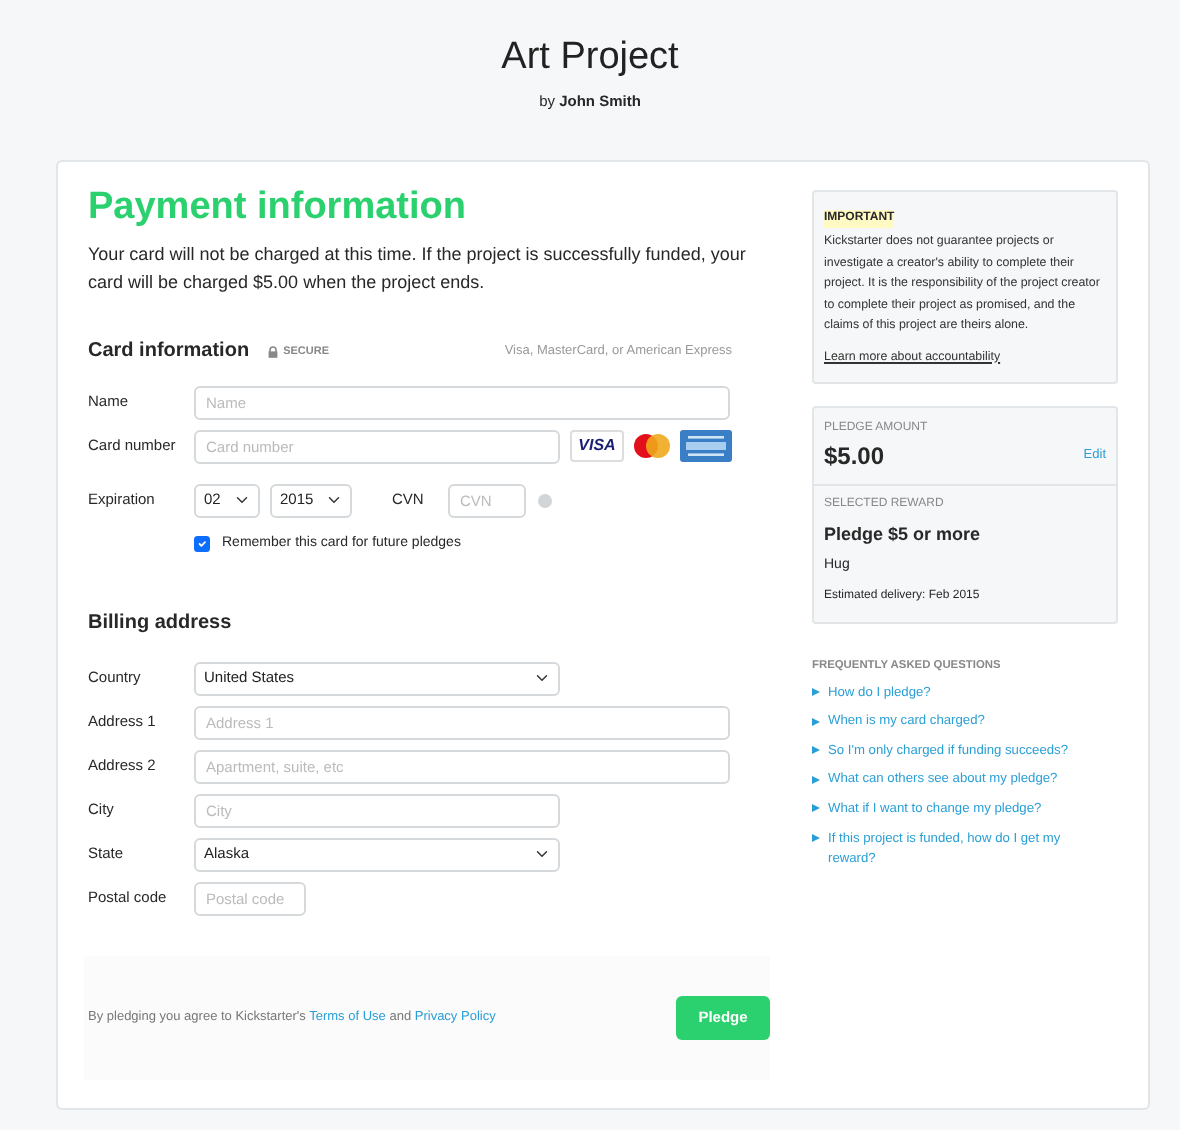  Describe the element at coordinates (202, 544) in the screenshot. I see `remember-checkbox` at that location.